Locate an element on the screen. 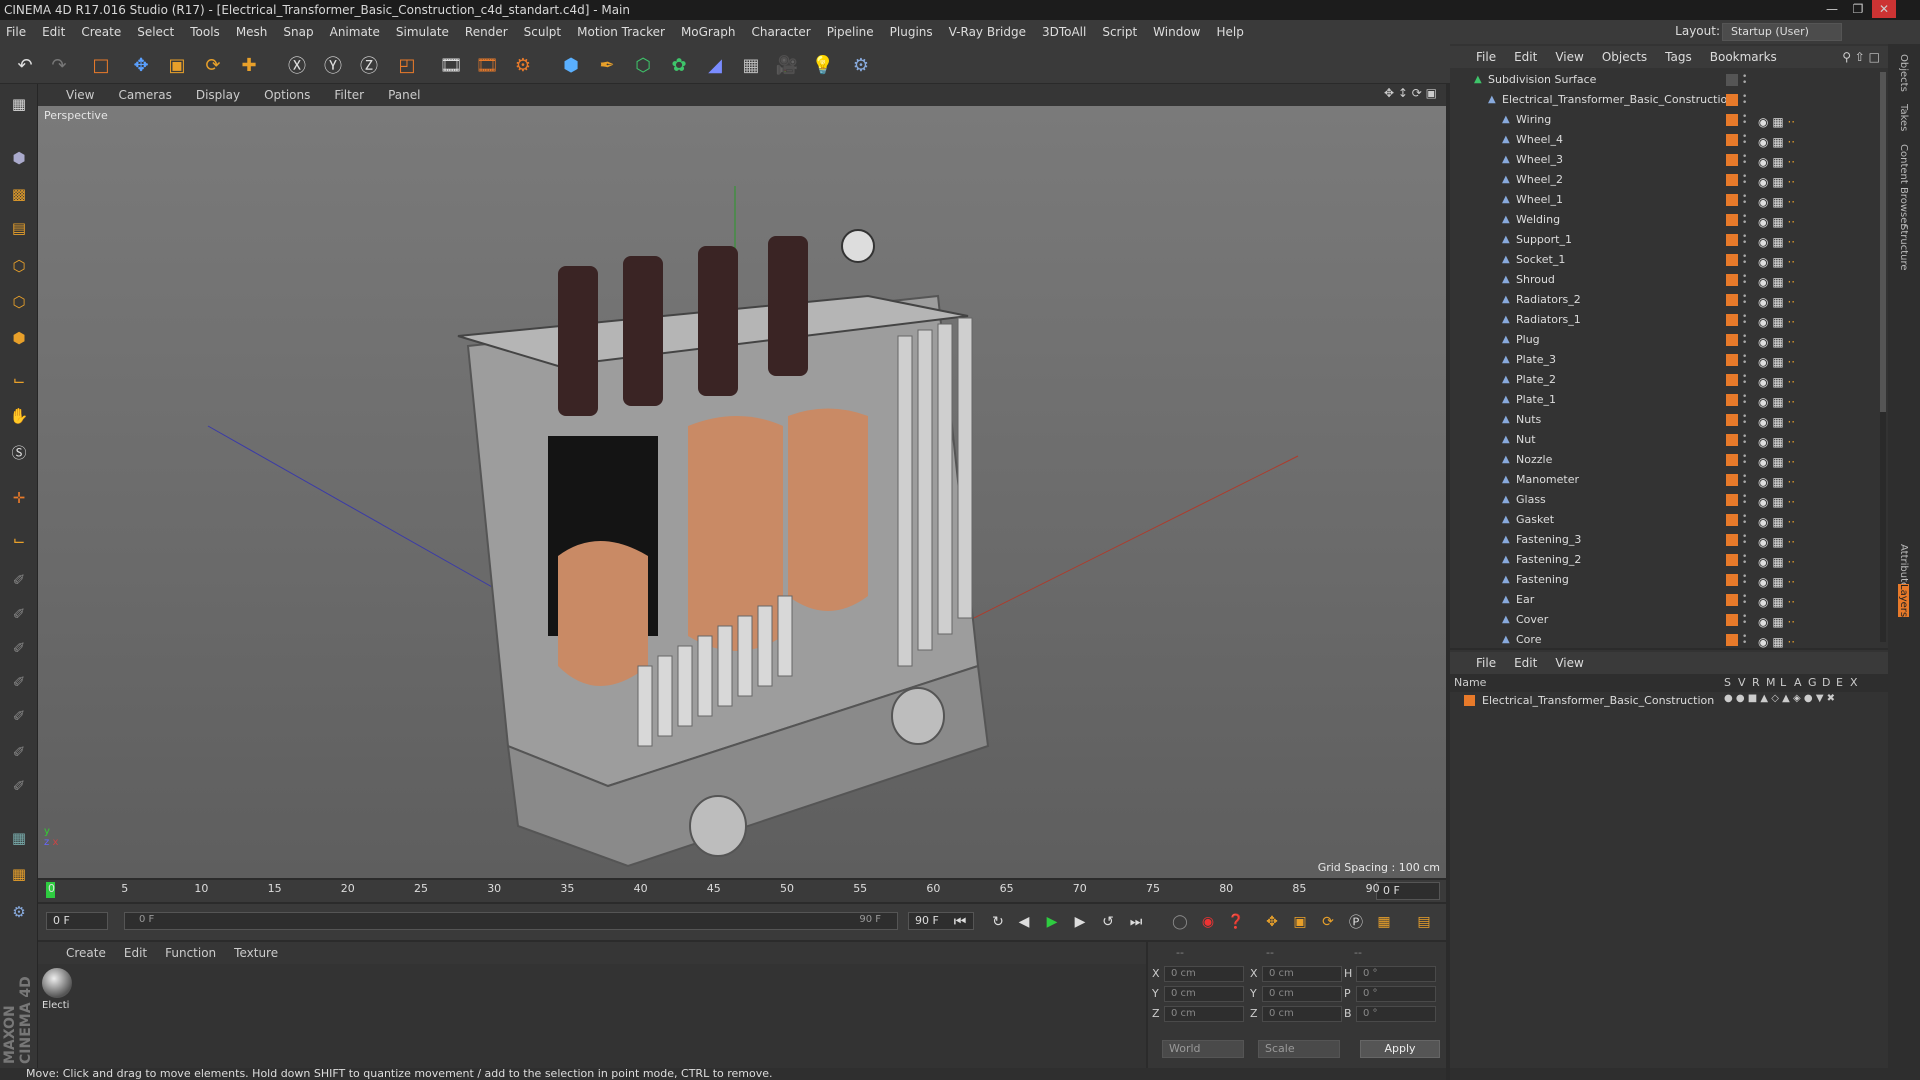 This screenshot has width=1920, height=1080. tweak-mode-icon: ✋ is located at coordinates (19, 416).